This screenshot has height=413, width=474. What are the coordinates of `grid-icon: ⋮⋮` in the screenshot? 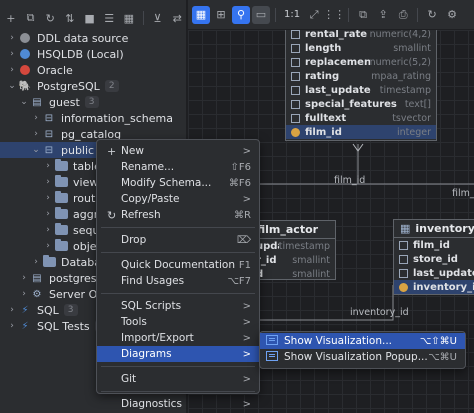 It's located at (334, 15).